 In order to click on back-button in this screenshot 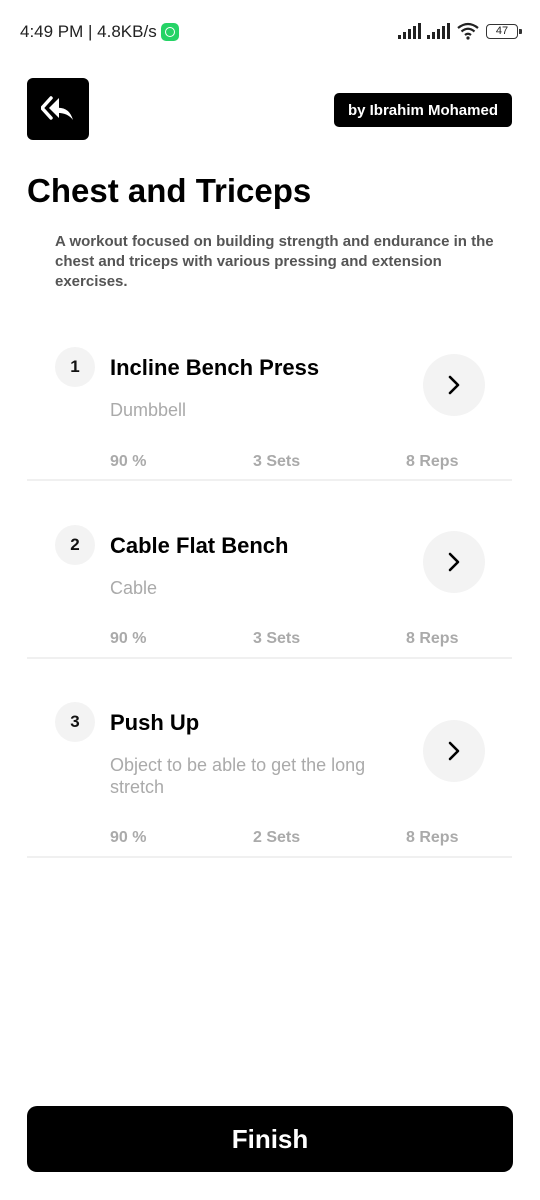, I will do `click(58, 109)`.